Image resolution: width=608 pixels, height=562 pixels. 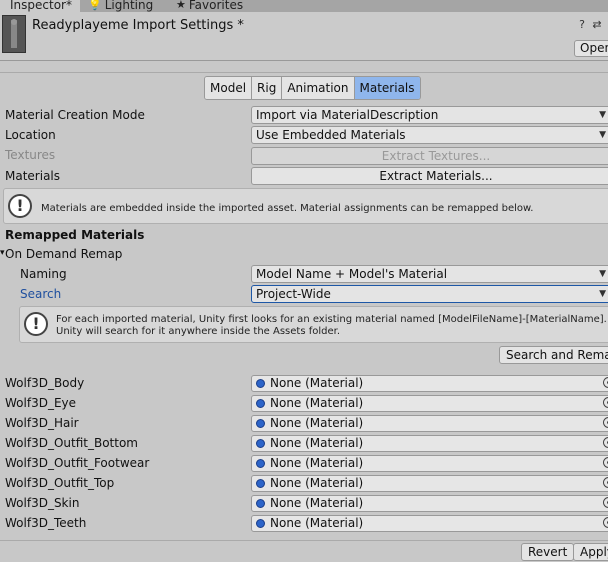 What do you see at coordinates (45, 383) in the screenshot?
I see `material-slot-label: Wolf3D_Body` at bounding box center [45, 383].